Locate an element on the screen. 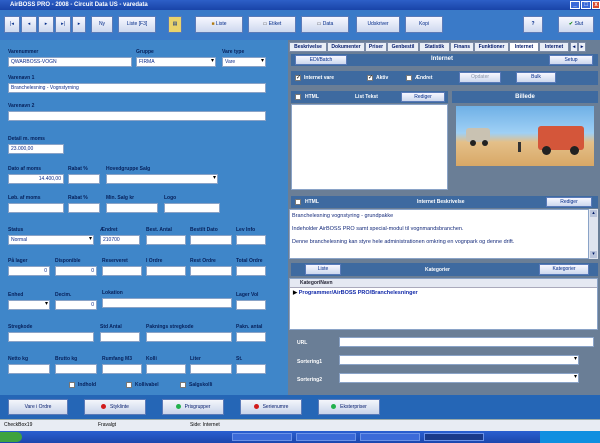 This screenshot has width=600, height=443. liter-field is located at coordinates (211, 369).